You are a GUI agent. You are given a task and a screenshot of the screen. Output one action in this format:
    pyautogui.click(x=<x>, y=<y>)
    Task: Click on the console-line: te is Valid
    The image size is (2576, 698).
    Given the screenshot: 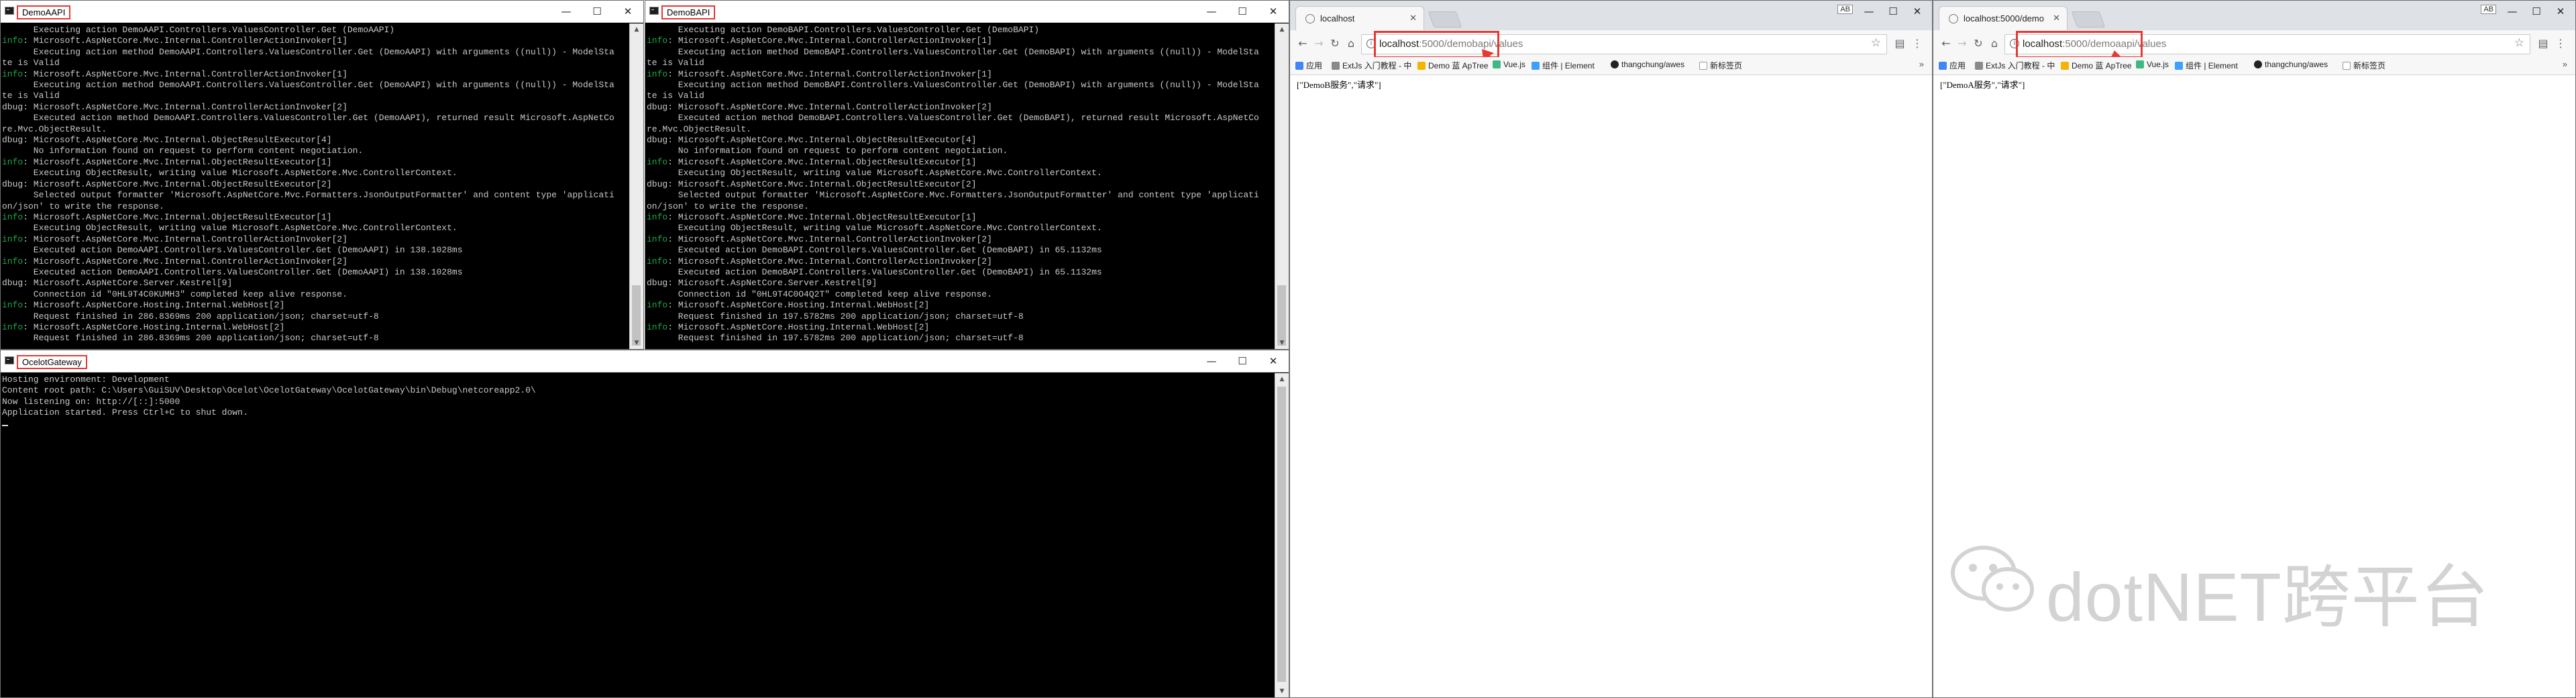 What is the action you would take?
    pyautogui.click(x=315, y=96)
    